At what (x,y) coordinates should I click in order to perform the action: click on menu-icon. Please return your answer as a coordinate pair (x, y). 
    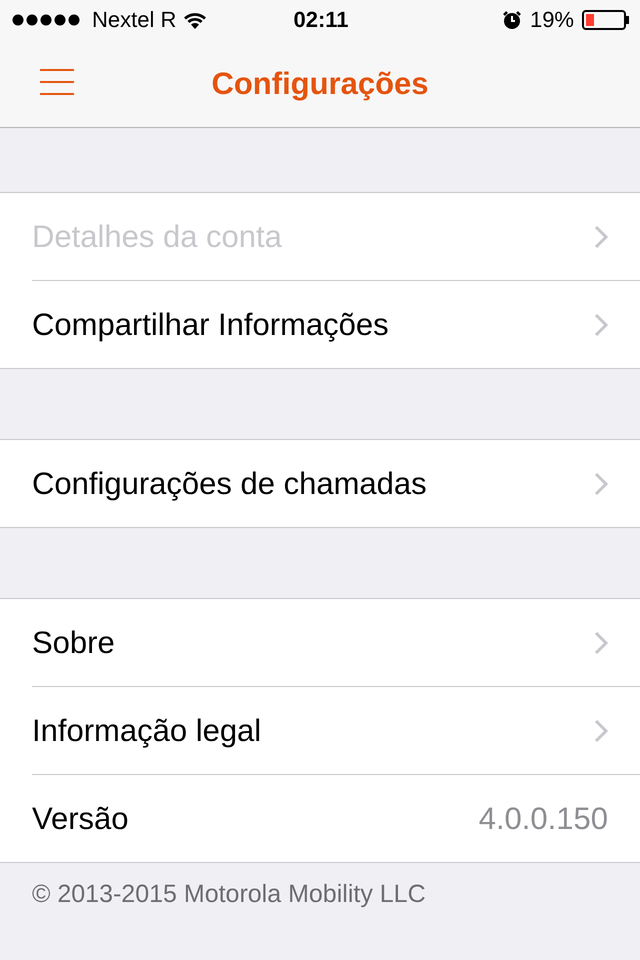
    Looking at the image, I should click on (57, 82).